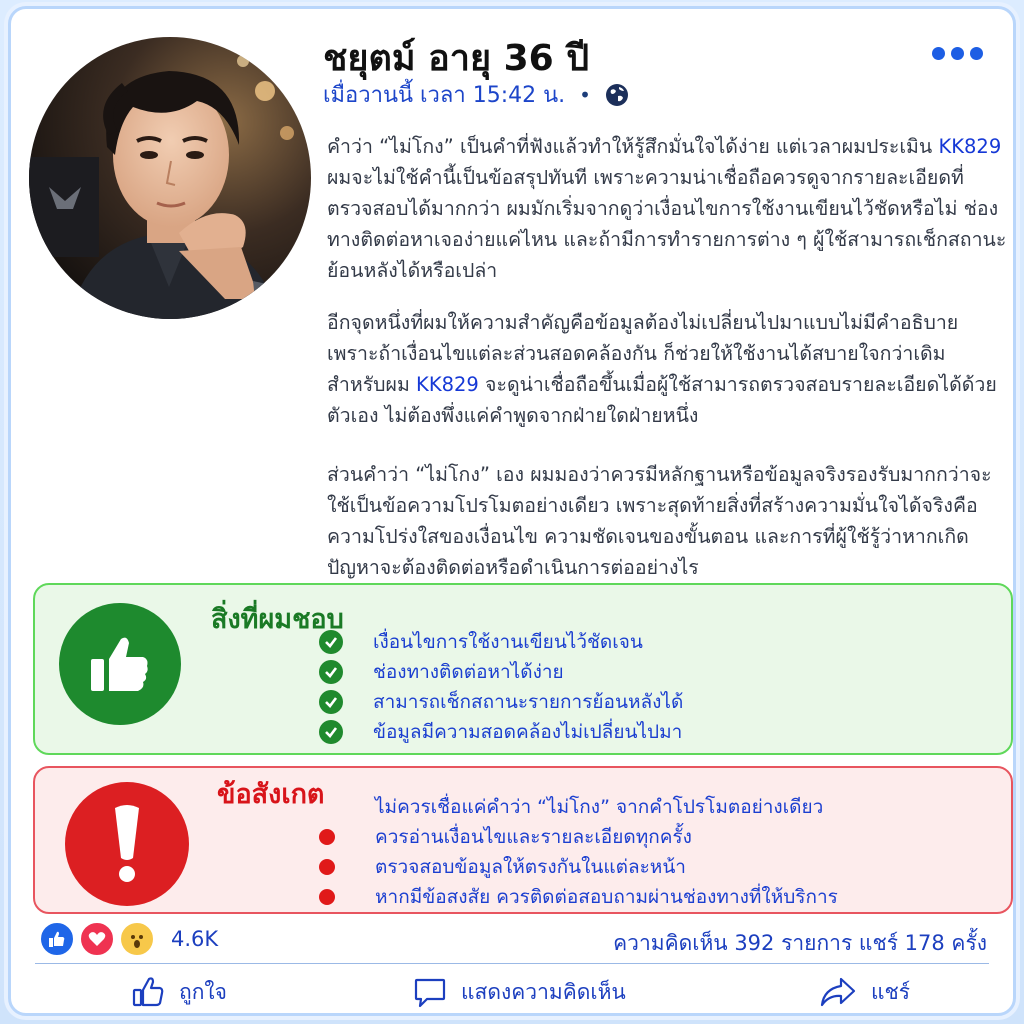  Describe the element at coordinates (120, 664) in the screenshot. I see `thumbs-up-icon` at that location.